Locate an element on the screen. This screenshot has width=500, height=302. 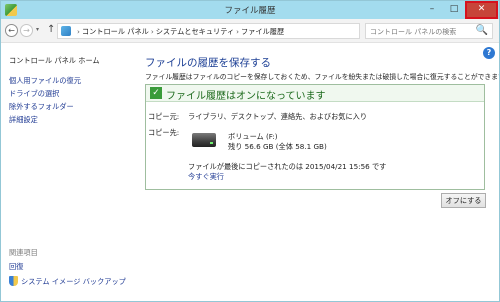
sidebar-item-advanced-settings: 詳細設定 is located at coordinates (23, 120).